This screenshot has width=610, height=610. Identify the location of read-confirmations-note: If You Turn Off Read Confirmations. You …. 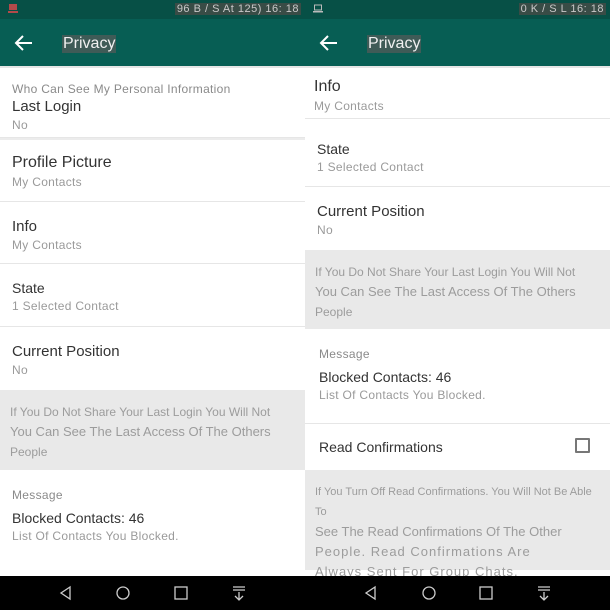
(457, 523).